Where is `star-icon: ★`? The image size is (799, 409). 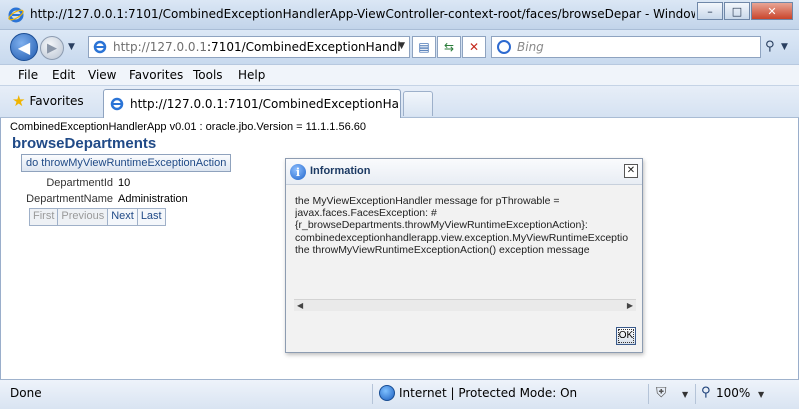 star-icon: ★ is located at coordinates (19, 101).